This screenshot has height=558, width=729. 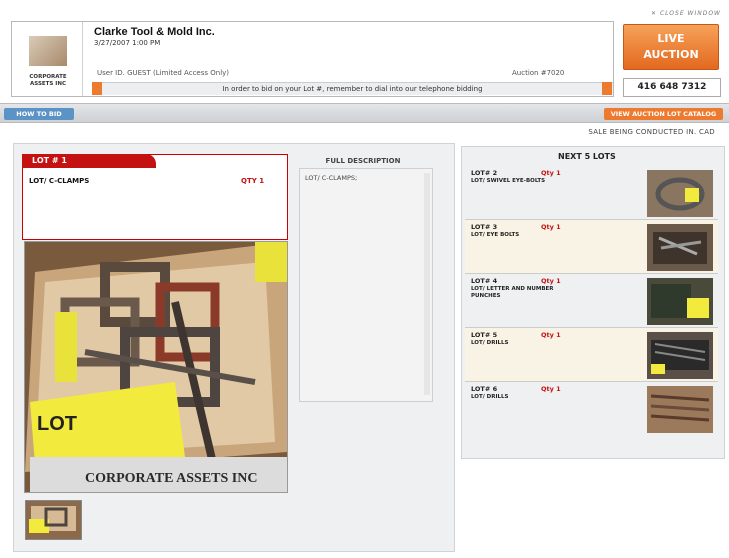 I want to click on logo-mark-icon, so click(x=48, y=51).